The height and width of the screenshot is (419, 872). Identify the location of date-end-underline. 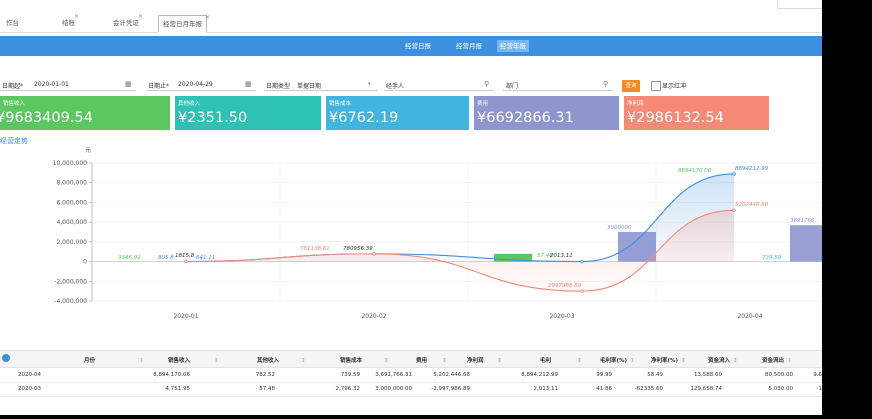
(201, 90).